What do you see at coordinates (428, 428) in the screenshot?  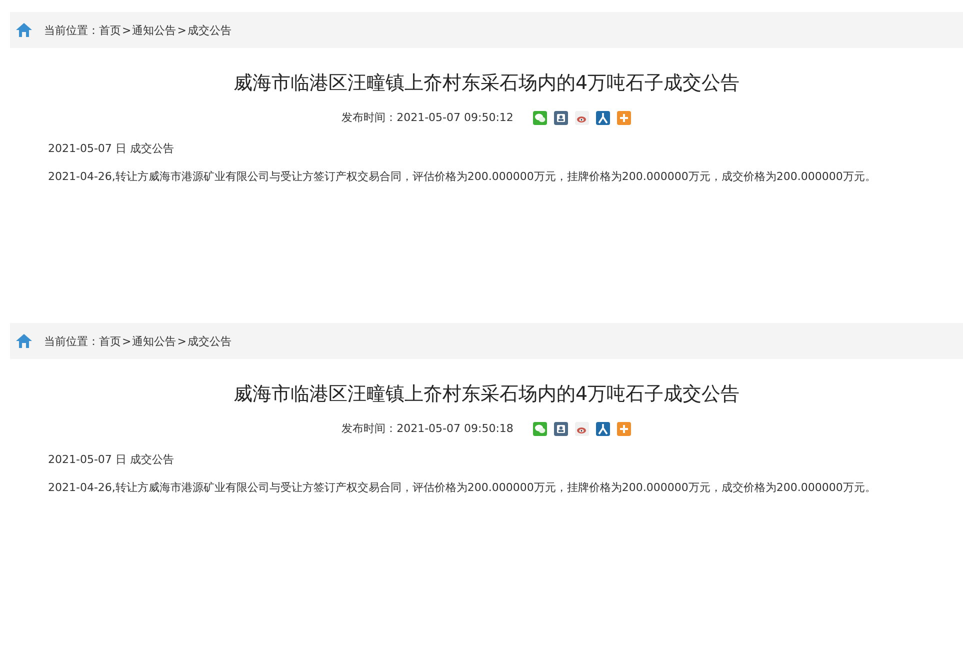 I see `publish-time: 发布时间：2021-05-07 09:50:18` at bounding box center [428, 428].